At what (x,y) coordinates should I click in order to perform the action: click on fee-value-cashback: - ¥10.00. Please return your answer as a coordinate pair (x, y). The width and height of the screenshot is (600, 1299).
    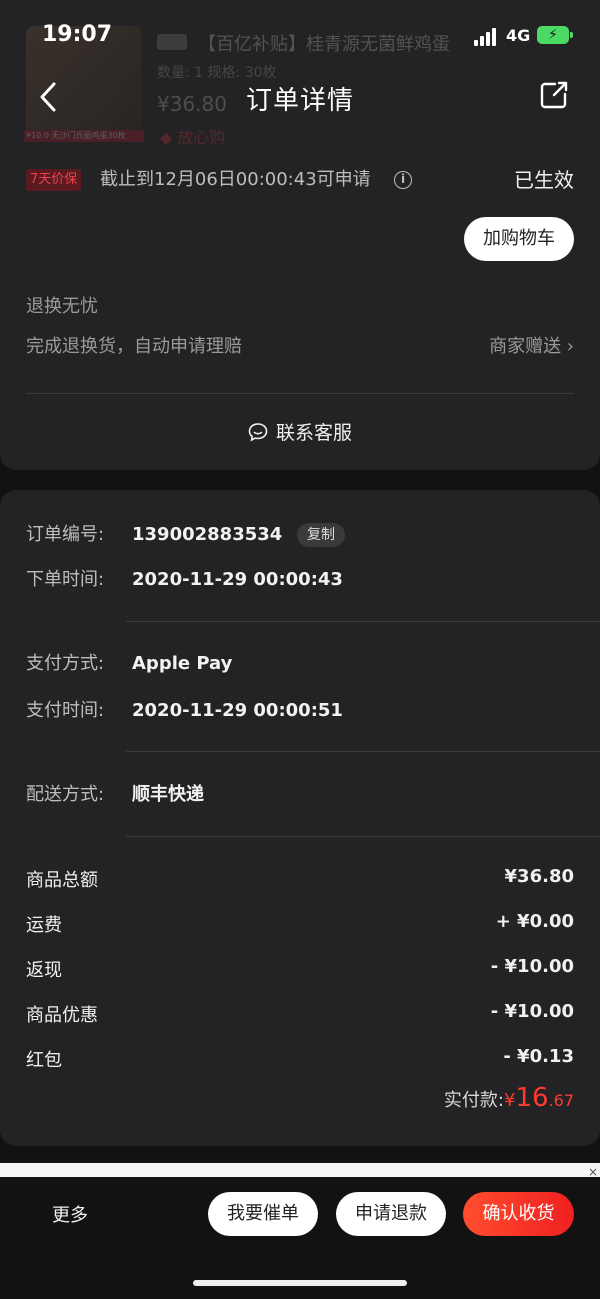
    Looking at the image, I should click on (532, 966).